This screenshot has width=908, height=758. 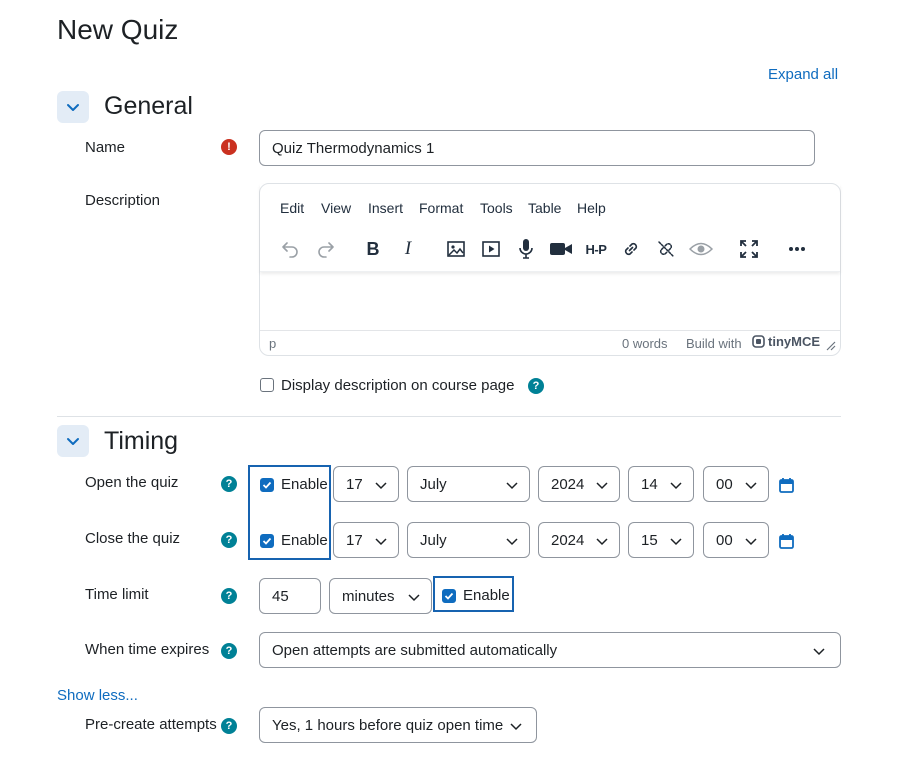 I want to click on fullscreen-icon, so click(x=749, y=249).